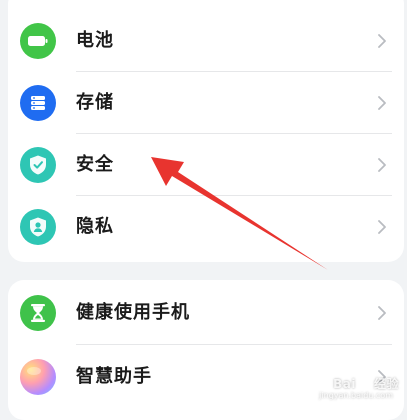 This screenshot has width=407, height=420. I want to click on battery-icon, so click(38, 41).